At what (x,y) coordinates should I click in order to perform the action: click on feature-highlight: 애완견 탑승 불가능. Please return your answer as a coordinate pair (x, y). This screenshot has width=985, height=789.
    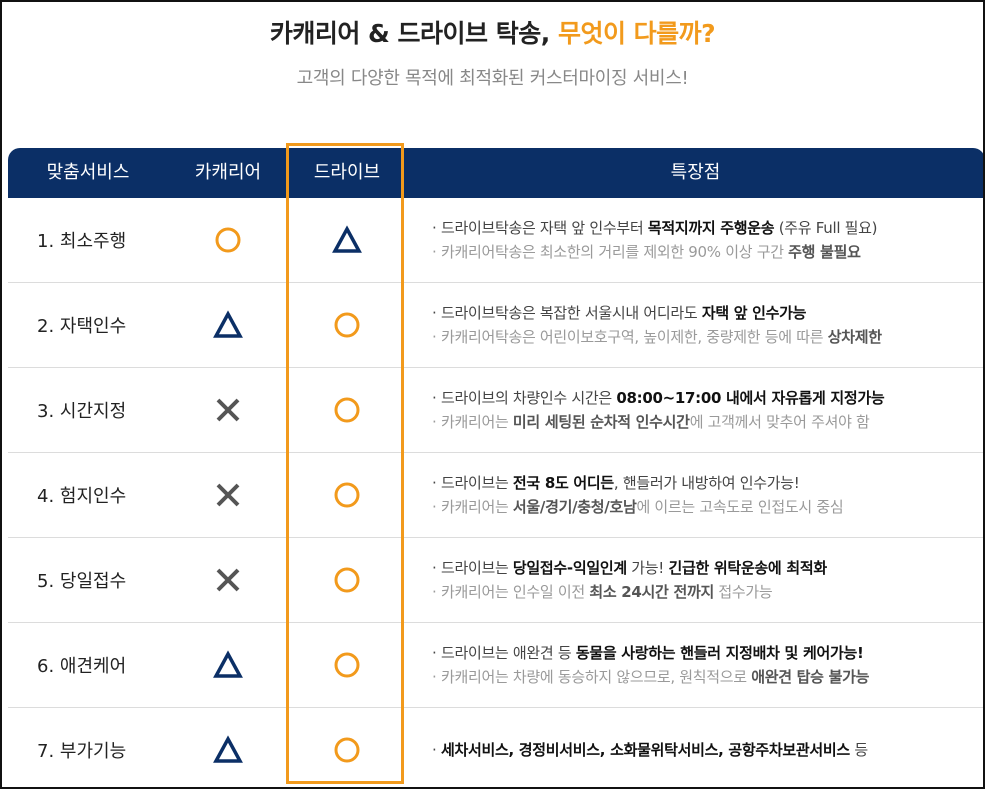
    Looking at the image, I should click on (810, 677).